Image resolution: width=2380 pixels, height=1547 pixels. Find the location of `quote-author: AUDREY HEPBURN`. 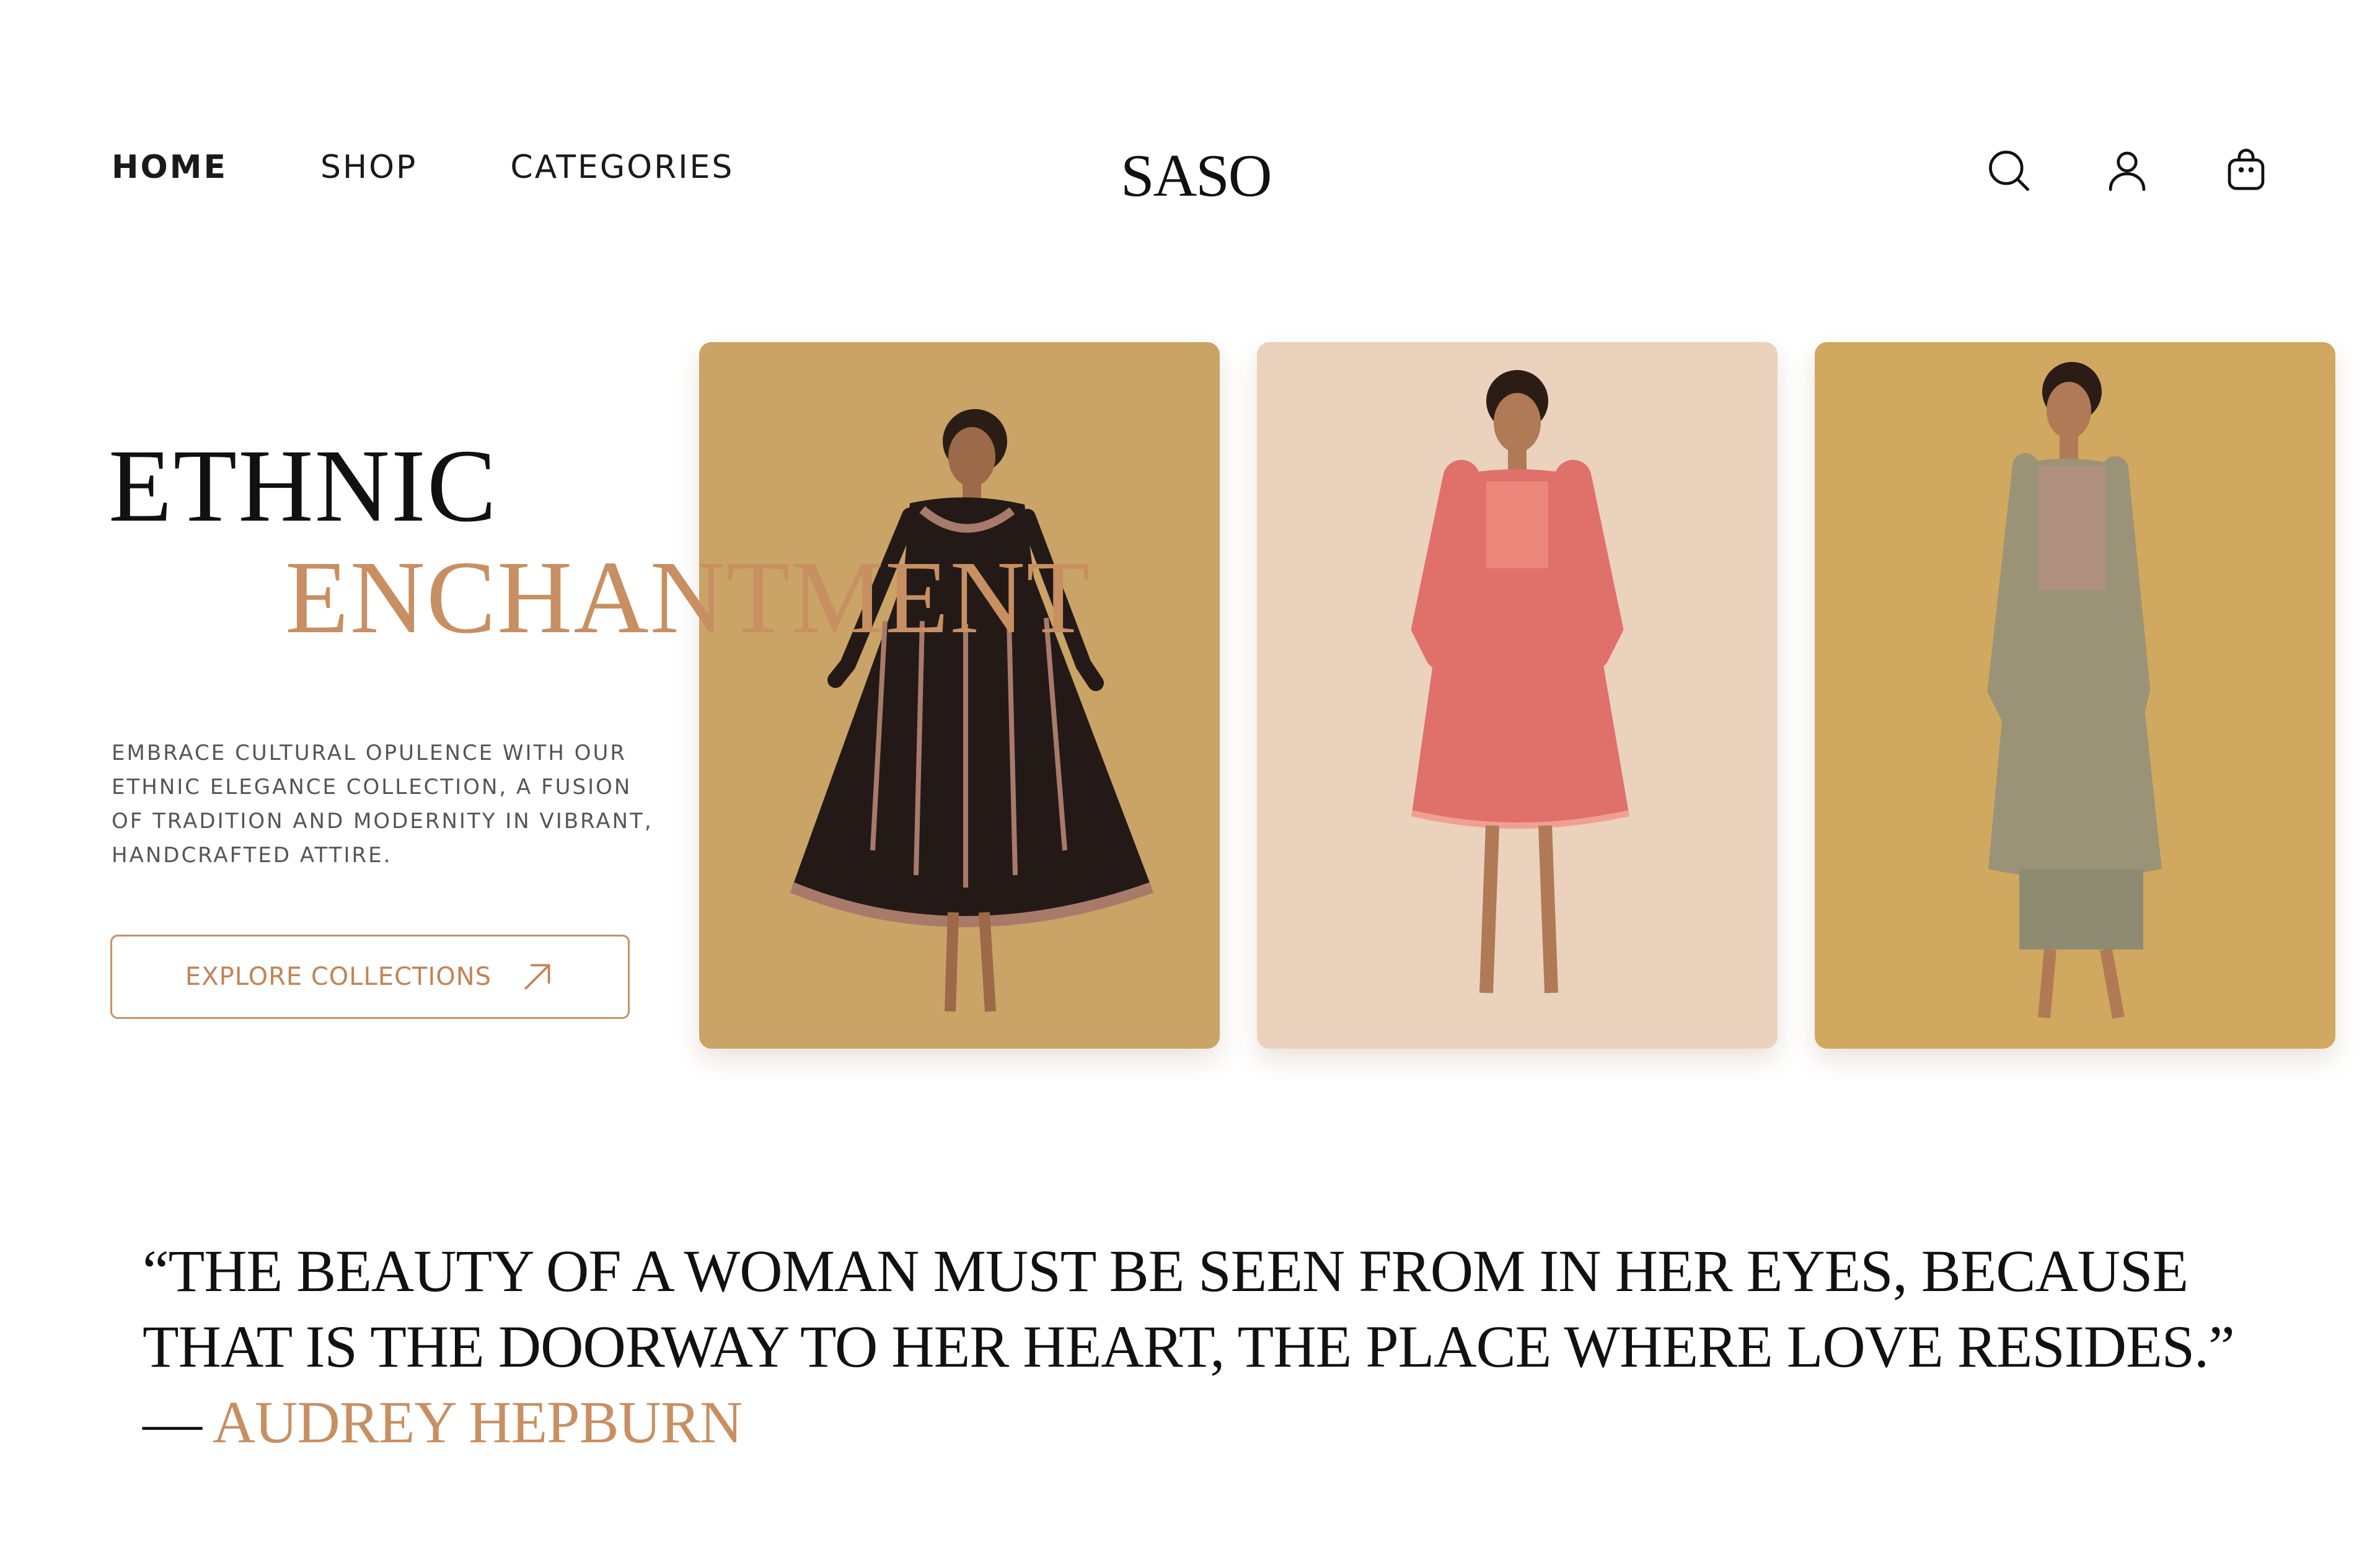

quote-author: AUDREY HEPBURN is located at coordinates (477, 1422).